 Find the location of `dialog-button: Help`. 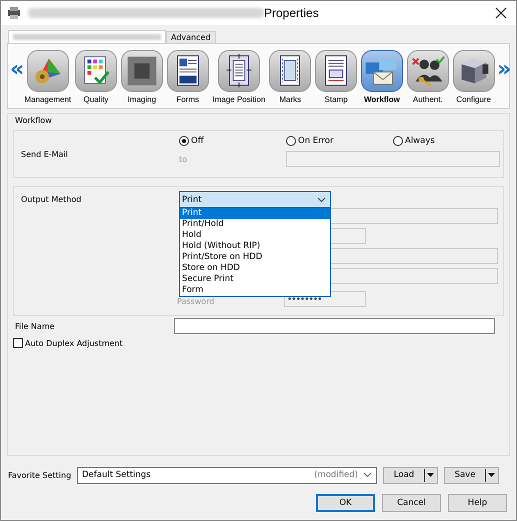

dialog-button: Help is located at coordinates (477, 503).